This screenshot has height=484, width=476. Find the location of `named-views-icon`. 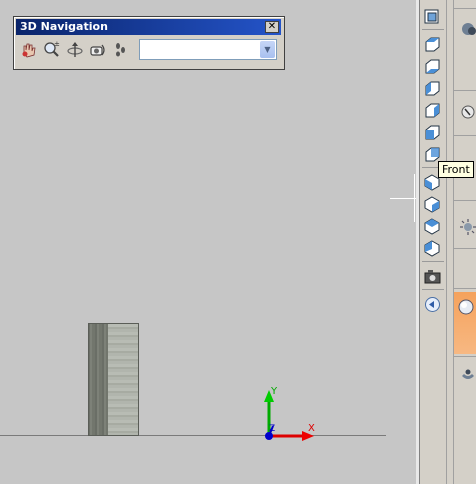

named-views-icon is located at coordinates (432, 16).